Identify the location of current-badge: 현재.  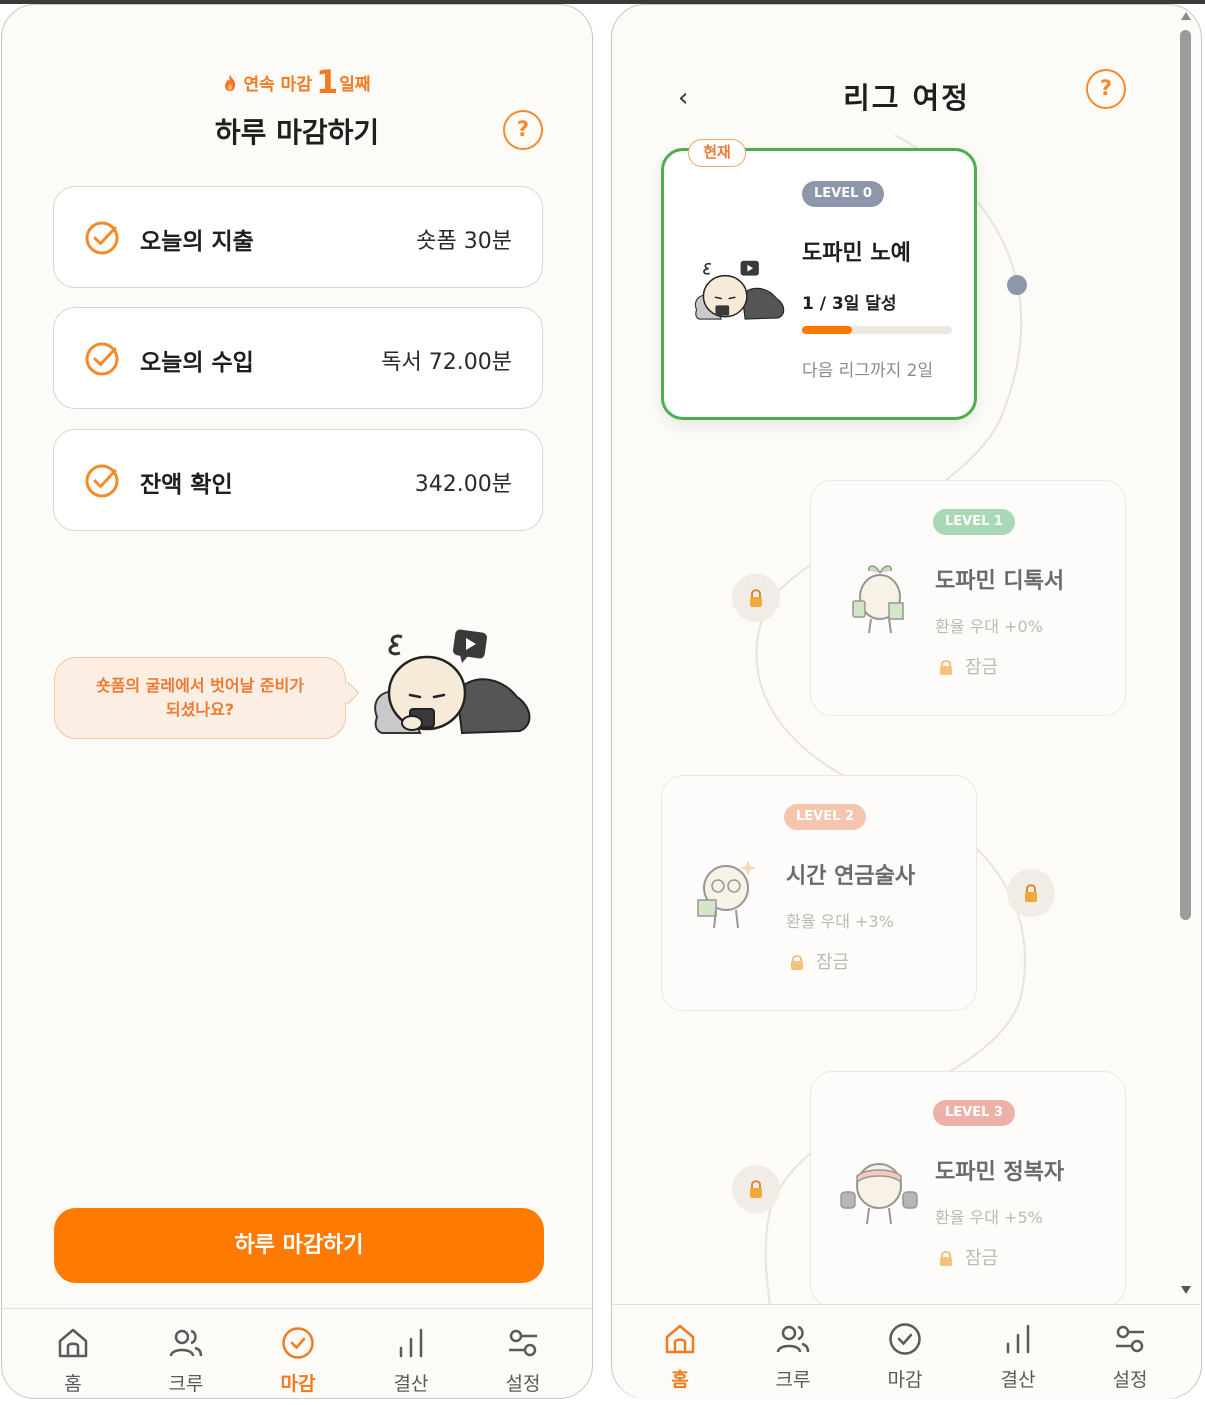
(717, 153).